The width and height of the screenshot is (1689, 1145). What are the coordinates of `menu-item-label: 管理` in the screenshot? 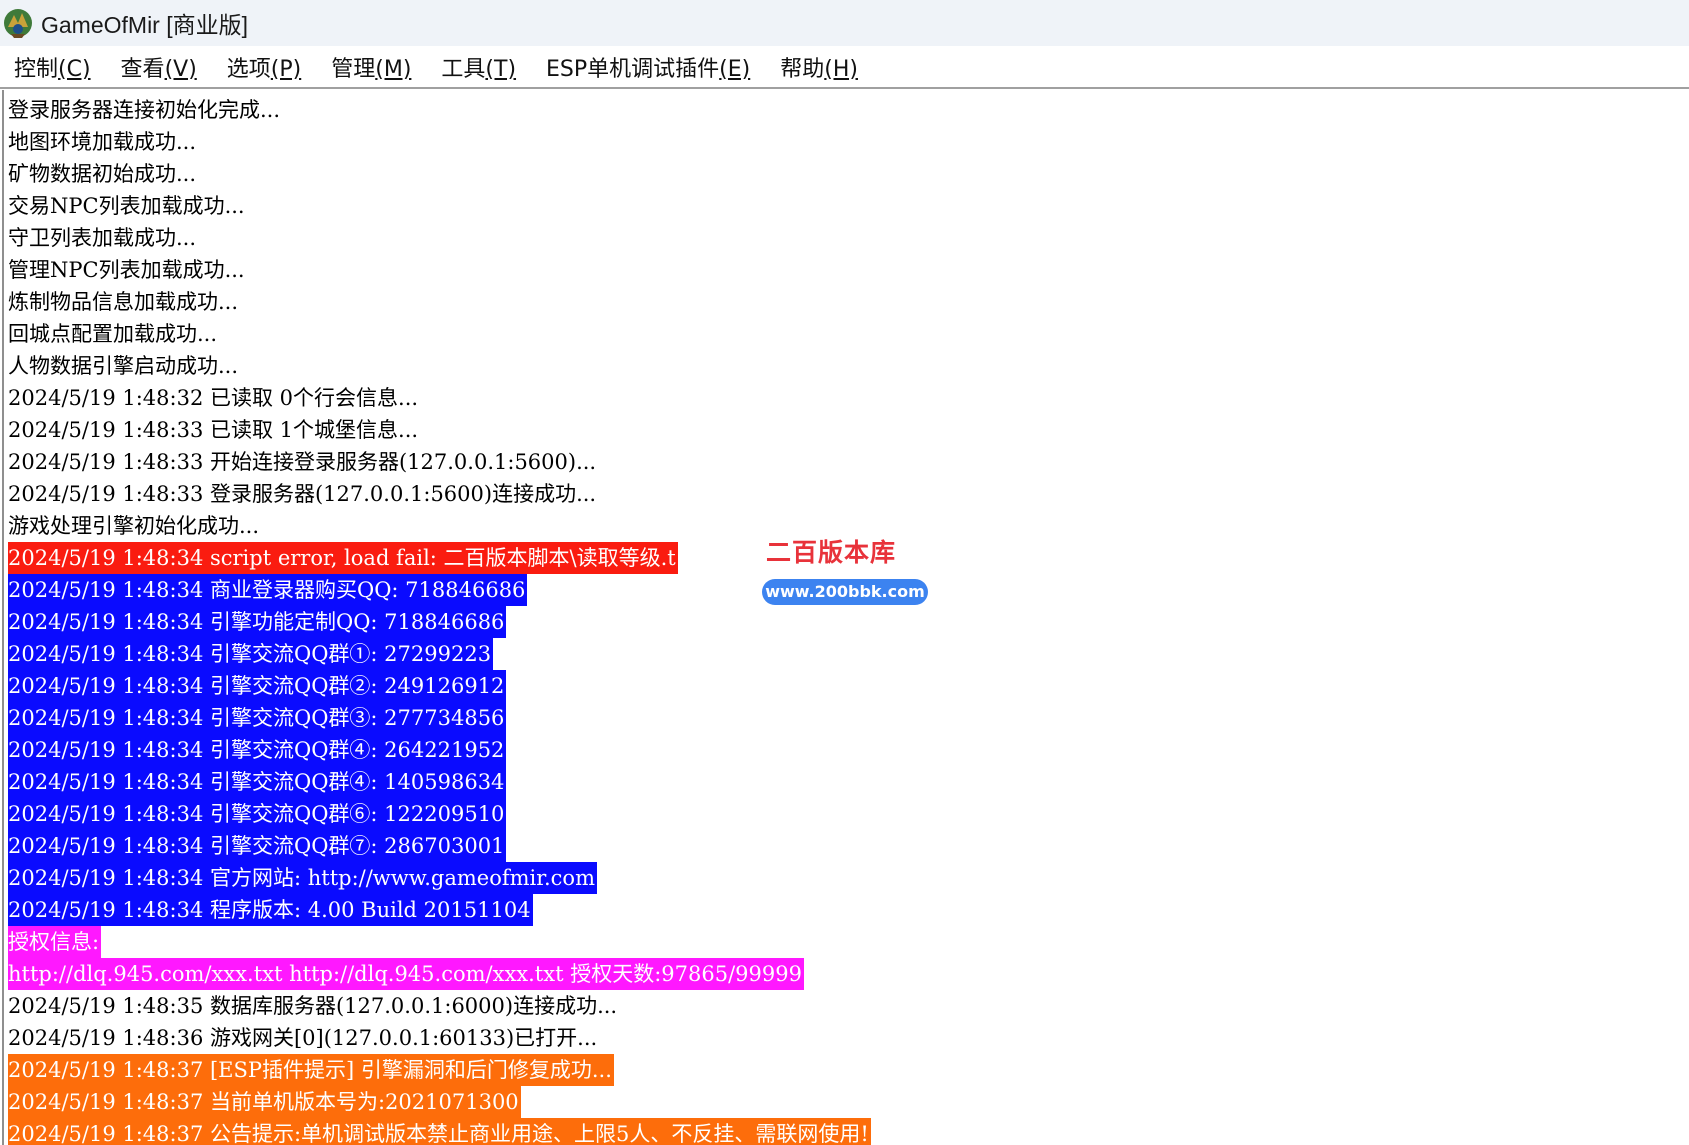 It's located at (353, 69).